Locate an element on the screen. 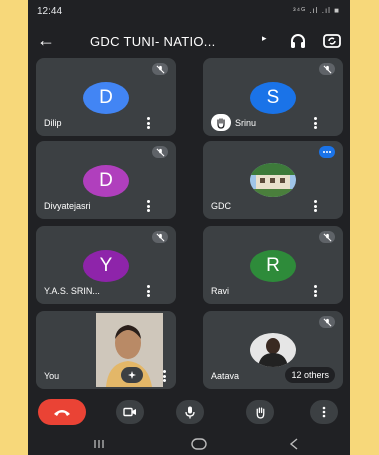 This screenshot has width=379, height=455. arrow-back-icon: ← is located at coordinates (46, 40).